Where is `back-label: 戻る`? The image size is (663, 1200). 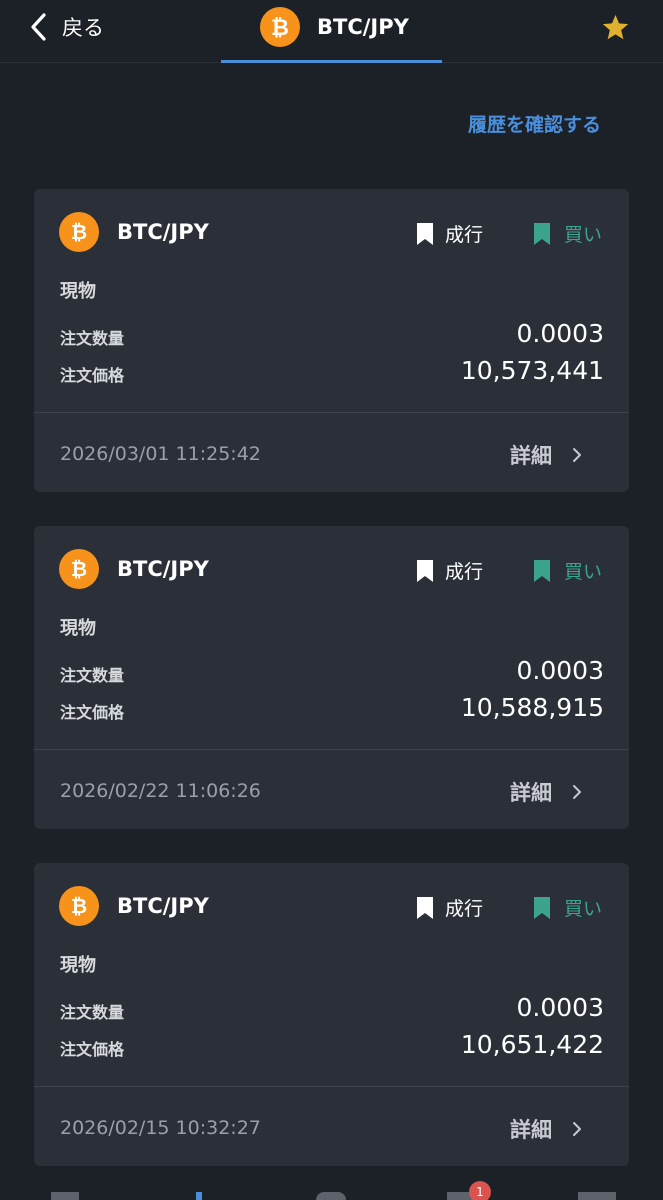
back-label: 戻る is located at coordinates (83, 28).